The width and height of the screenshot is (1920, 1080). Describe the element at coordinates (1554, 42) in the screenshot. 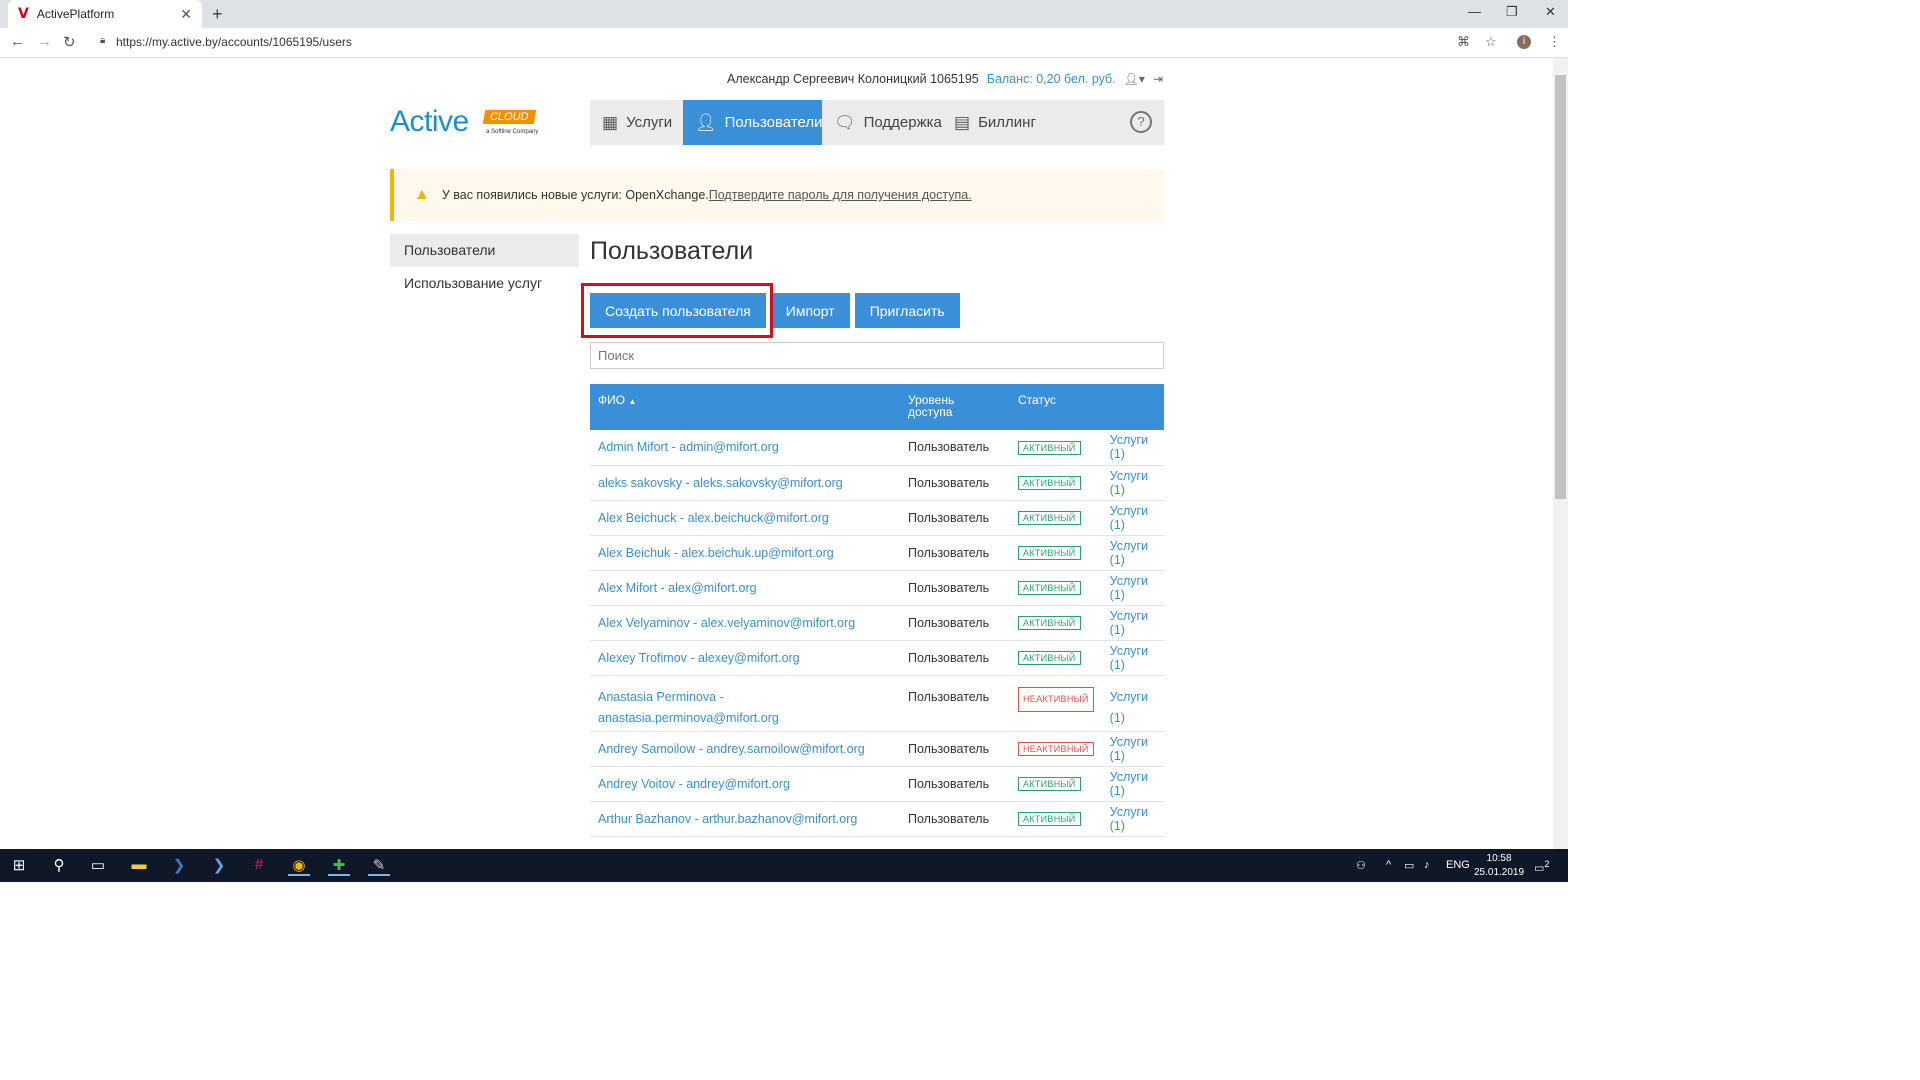

I see `menu-dots-icon: ⋮` at that location.